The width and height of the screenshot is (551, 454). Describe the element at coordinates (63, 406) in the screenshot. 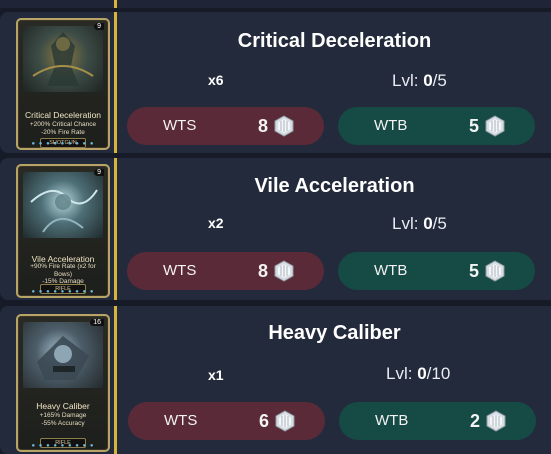

I see `mod-card-name: Heavy Caliber` at that location.